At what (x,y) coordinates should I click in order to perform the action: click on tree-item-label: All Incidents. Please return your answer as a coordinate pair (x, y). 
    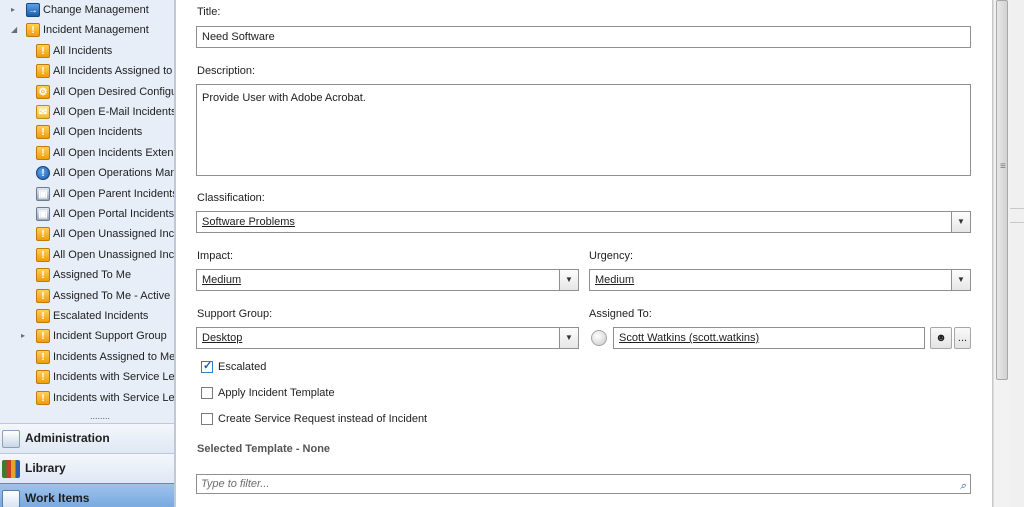
    Looking at the image, I should click on (83, 51).